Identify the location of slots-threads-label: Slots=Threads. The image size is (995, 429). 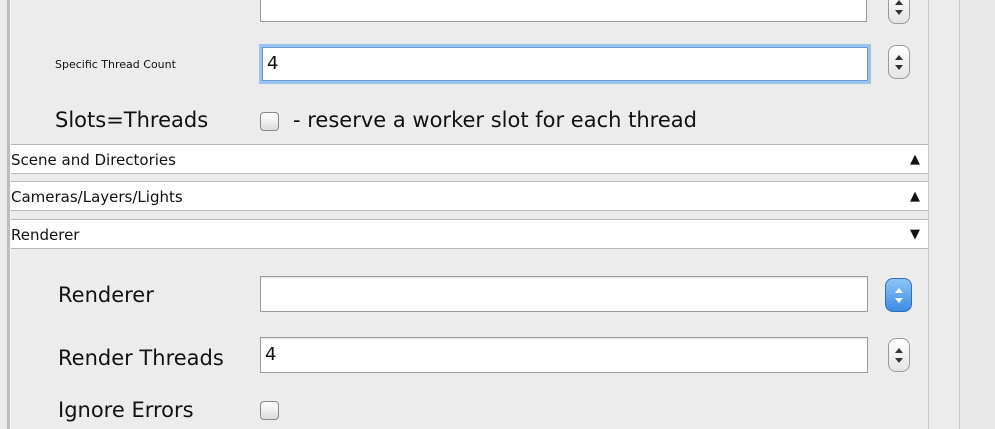
(132, 120).